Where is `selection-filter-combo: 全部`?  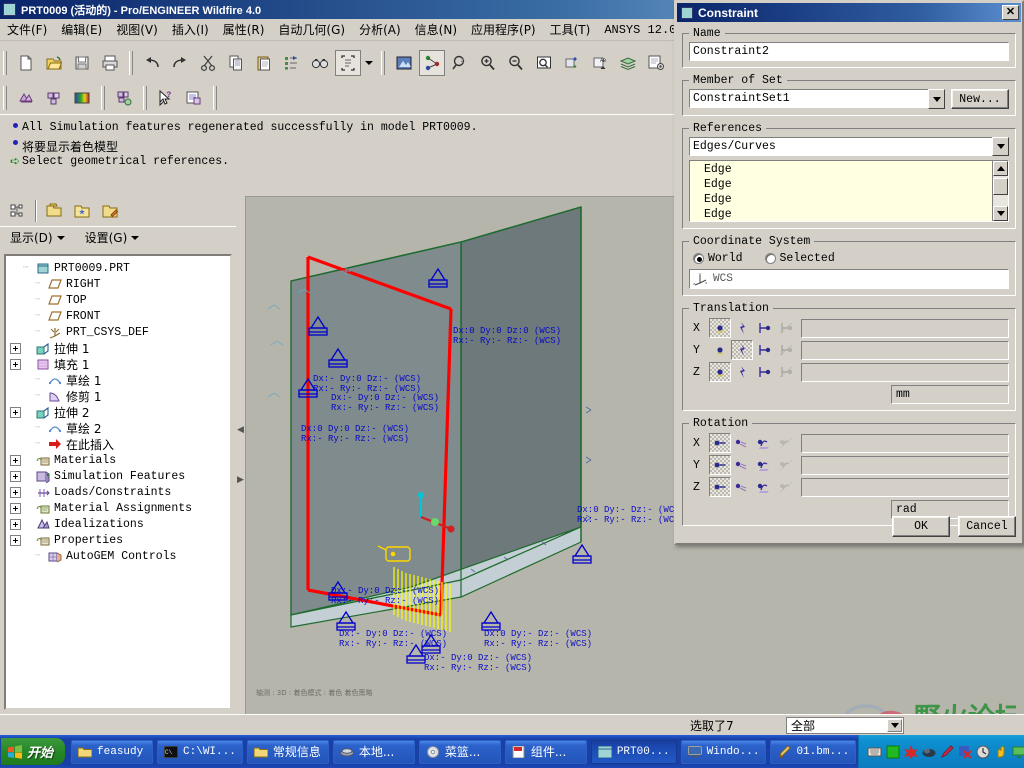 selection-filter-combo: 全部 is located at coordinates (845, 725).